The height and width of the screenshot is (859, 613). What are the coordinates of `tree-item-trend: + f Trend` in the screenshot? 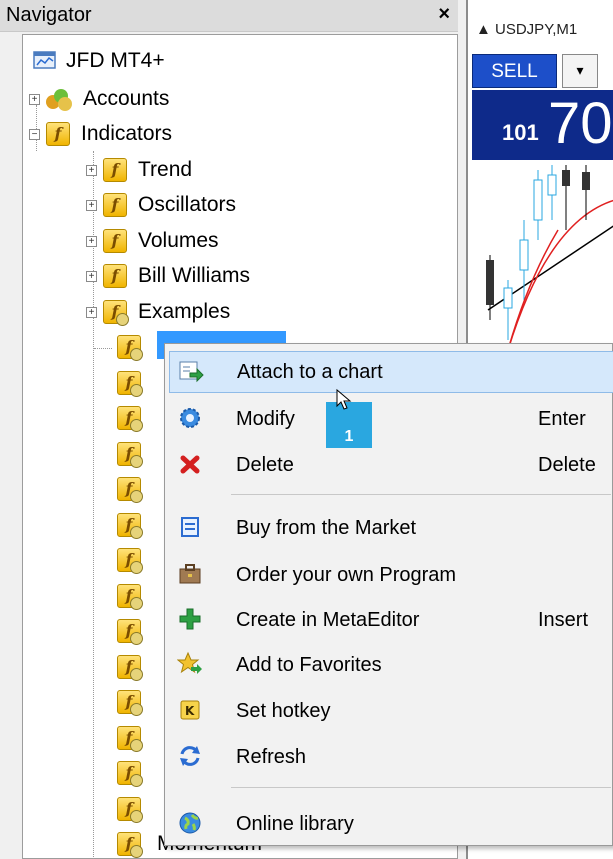 It's located at (139, 170).